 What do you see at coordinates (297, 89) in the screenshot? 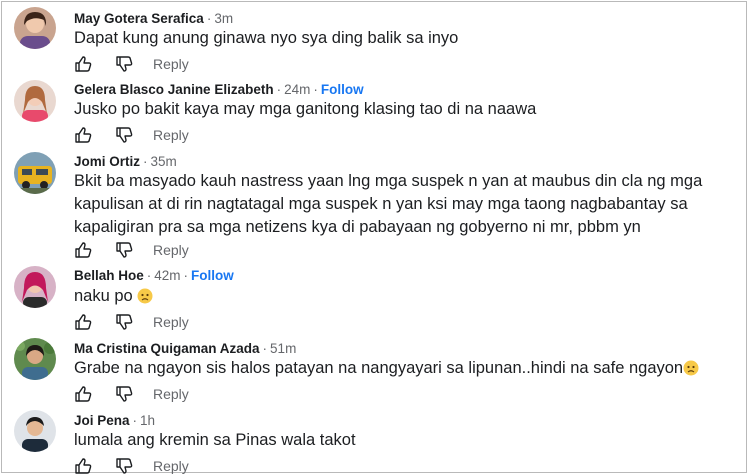
I see `timestamp: 24m` at bounding box center [297, 89].